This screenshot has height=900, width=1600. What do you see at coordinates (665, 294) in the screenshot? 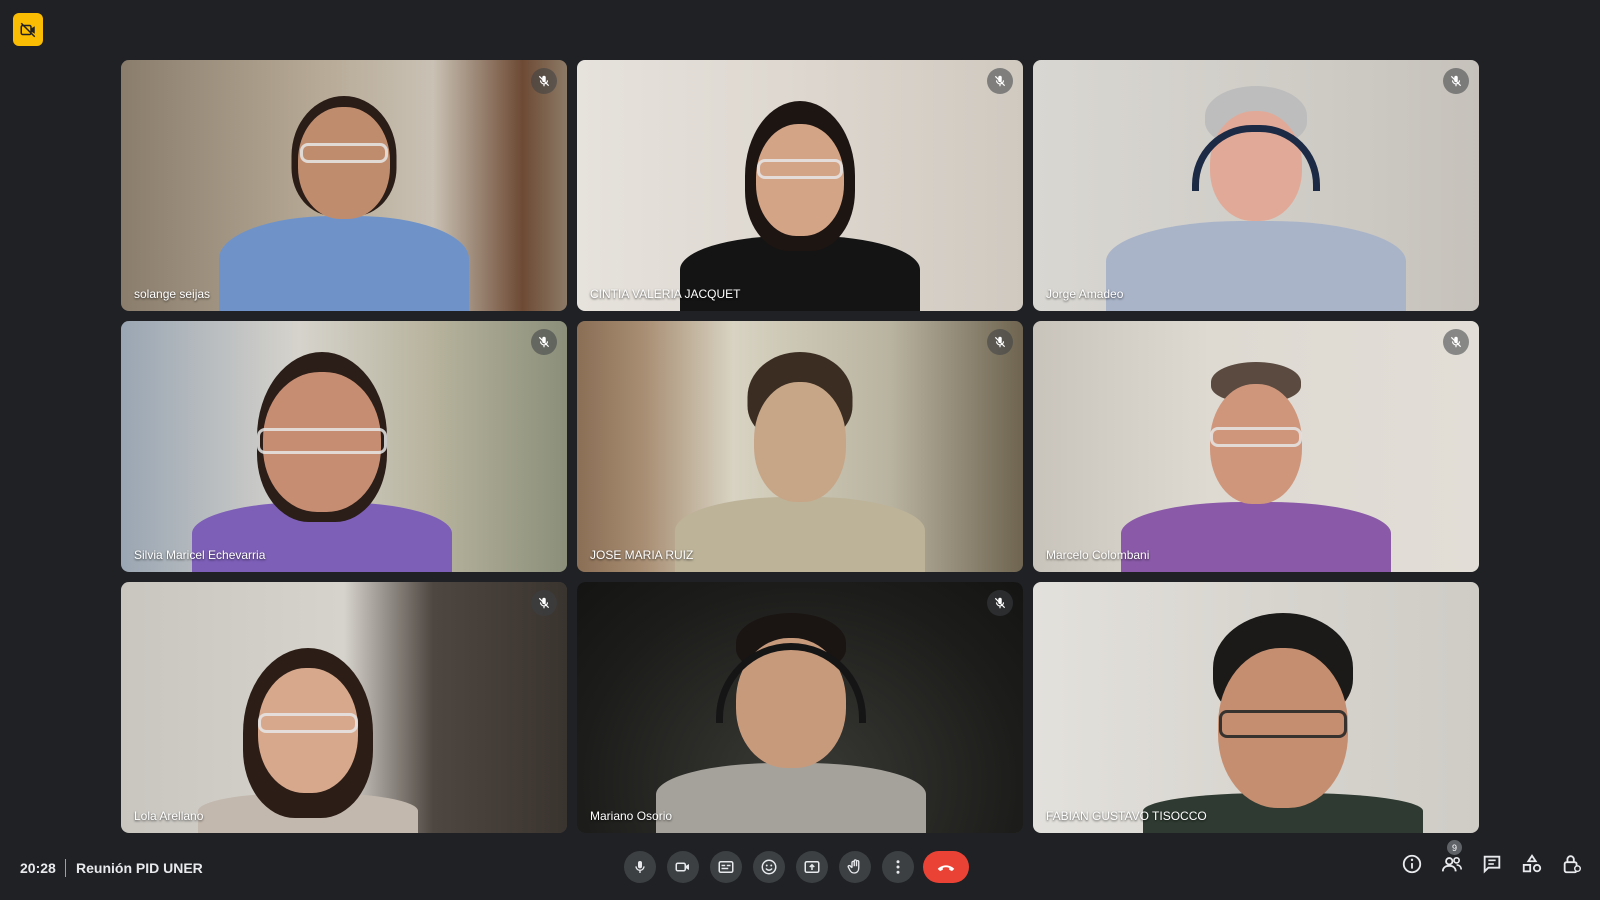
I see `participant-name: CINTIA VALERIA JACQUET` at bounding box center [665, 294].